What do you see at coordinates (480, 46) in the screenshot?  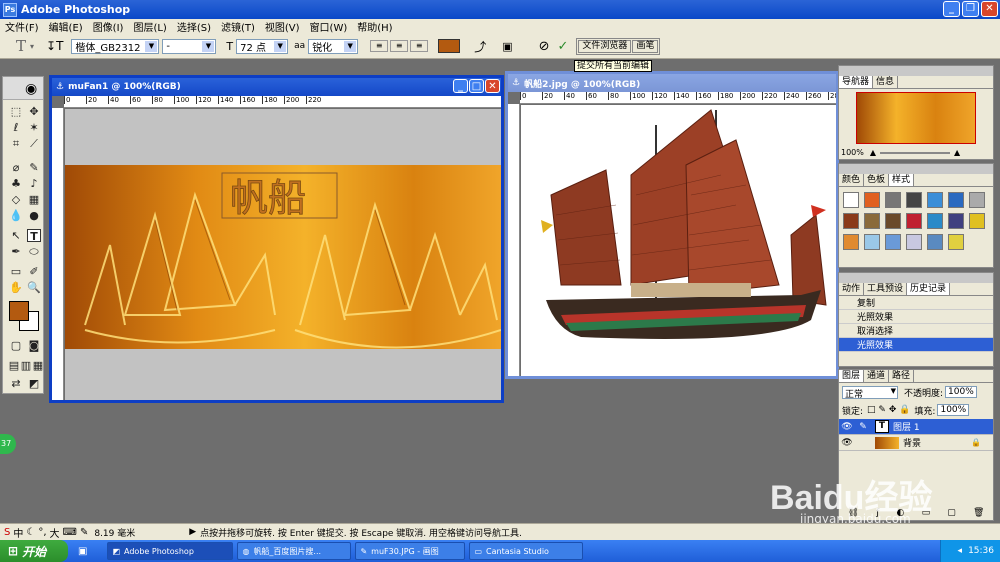 I see `warp-text-icon: ⤴` at bounding box center [480, 46].